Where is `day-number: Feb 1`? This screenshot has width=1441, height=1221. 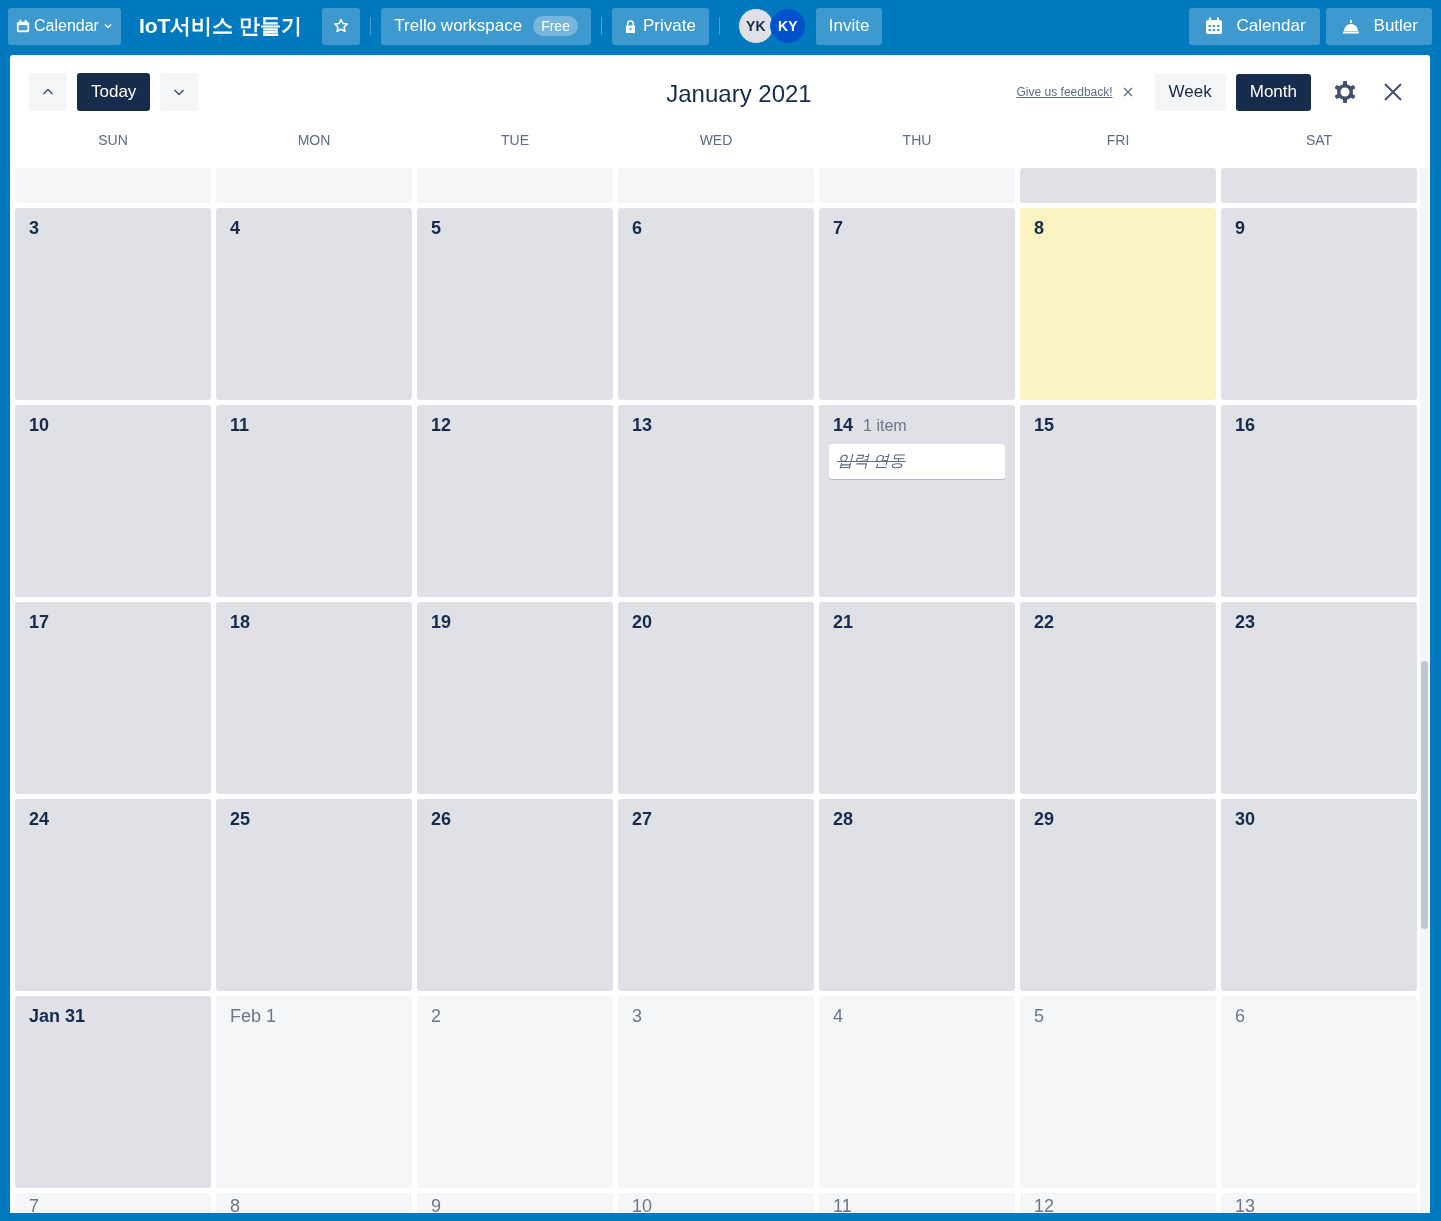 day-number: Feb 1 is located at coordinates (253, 1016).